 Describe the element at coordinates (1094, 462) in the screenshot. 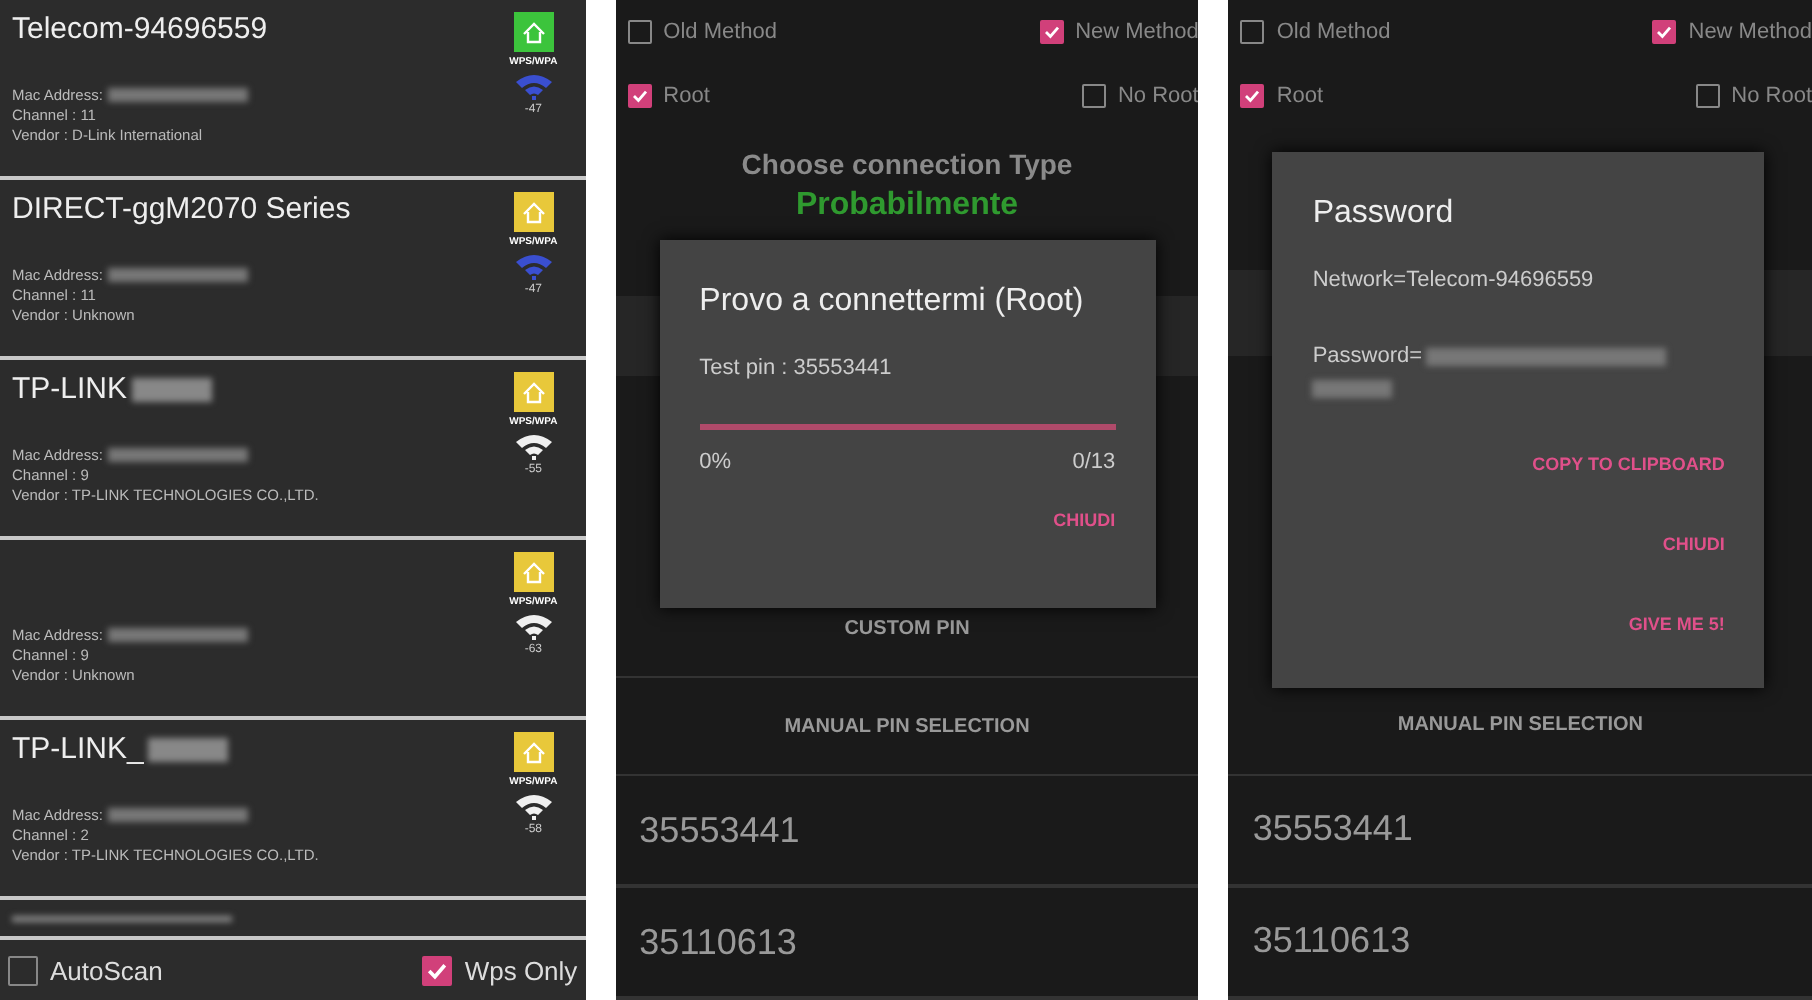

I see `count-text: 0/13` at that location.